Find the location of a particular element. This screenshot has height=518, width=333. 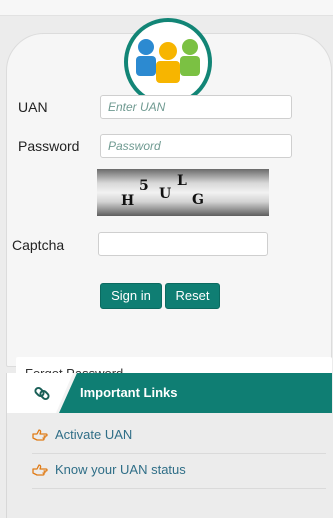

reset-button: Reset is located at coordinates (192, 296).